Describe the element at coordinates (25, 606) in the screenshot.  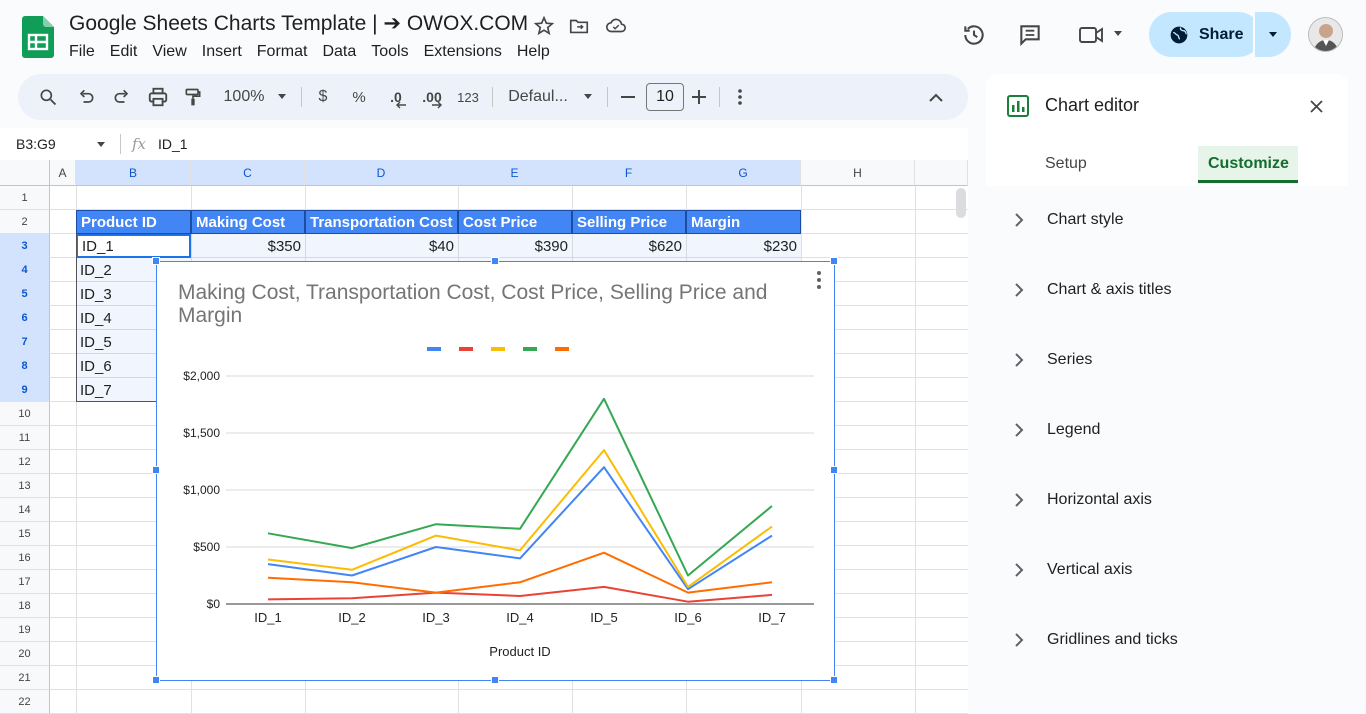
I see `row-header: 18` at that location.